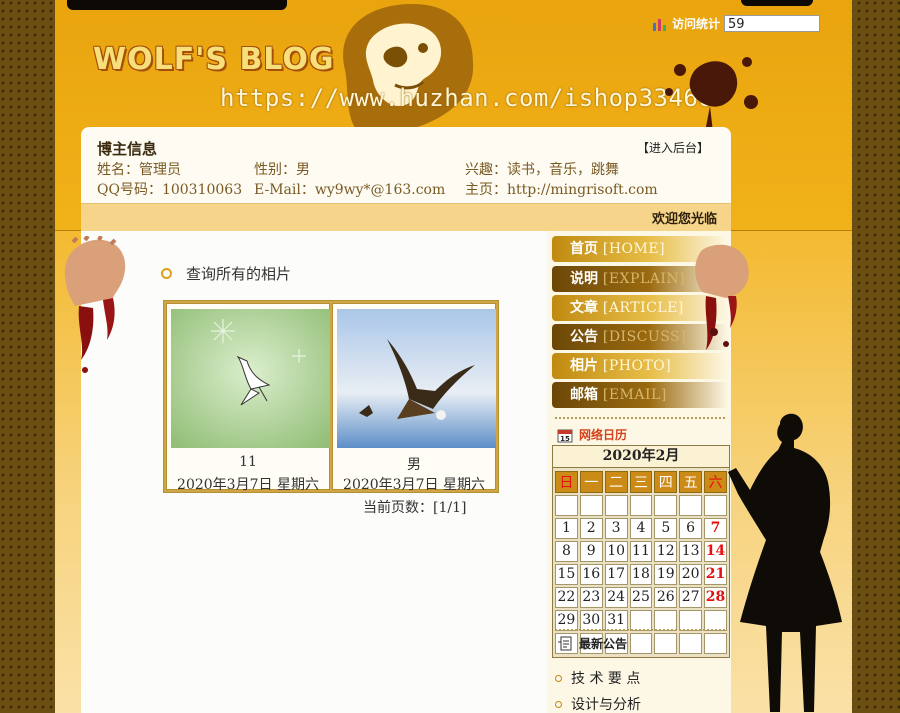  I want to click on nav-label-en: [ARTICLE], so click(643, 308).